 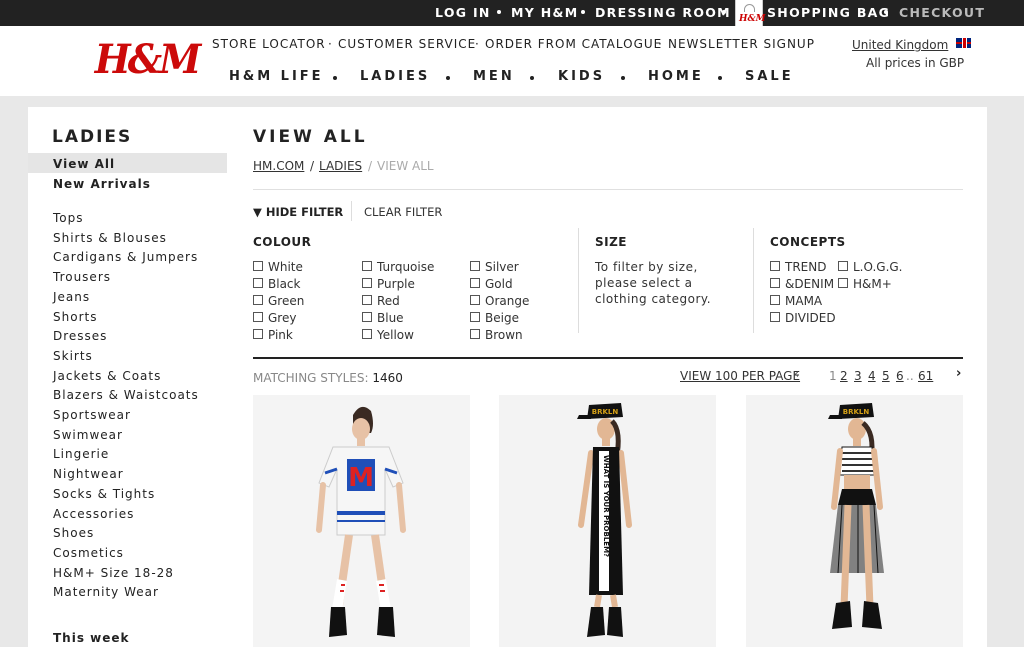 What do you see at coordinates (886, 376) in the screenshot?
I see `page-5-link: 5` at bounding box center [886, 376].